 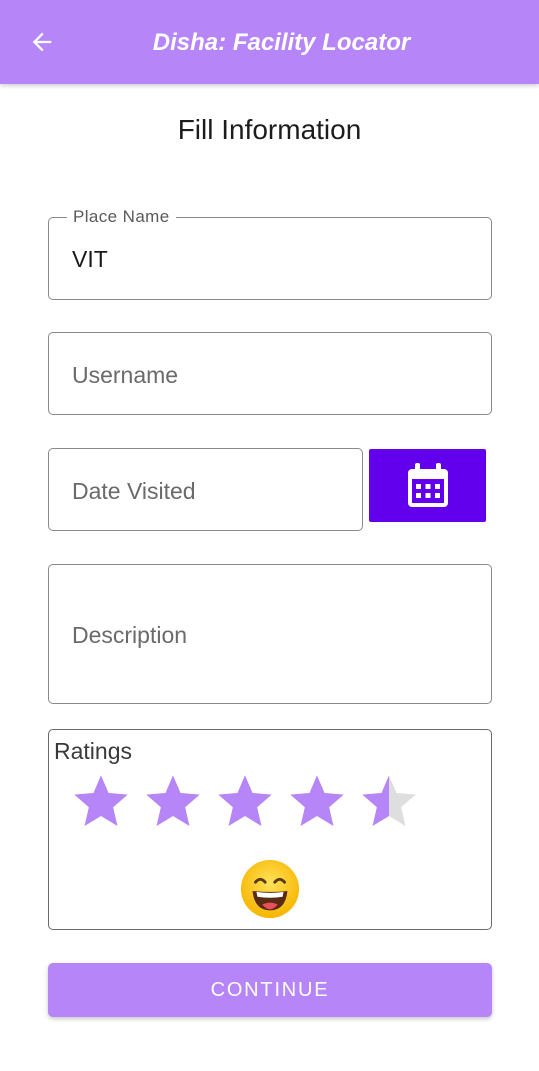 I want to click on place-name-field: Place Name VIT, so click(x=270, y=253).